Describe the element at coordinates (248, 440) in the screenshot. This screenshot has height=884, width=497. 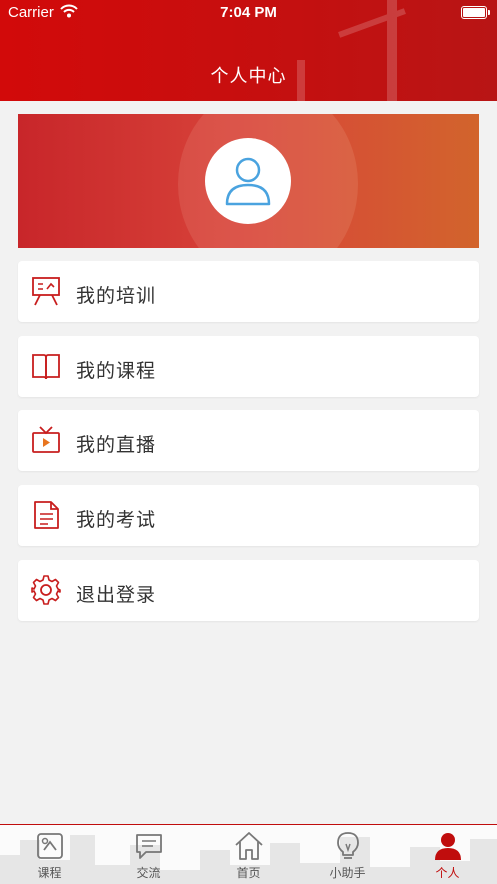
I see `menu-item-my-live: 我的直播` at that location.